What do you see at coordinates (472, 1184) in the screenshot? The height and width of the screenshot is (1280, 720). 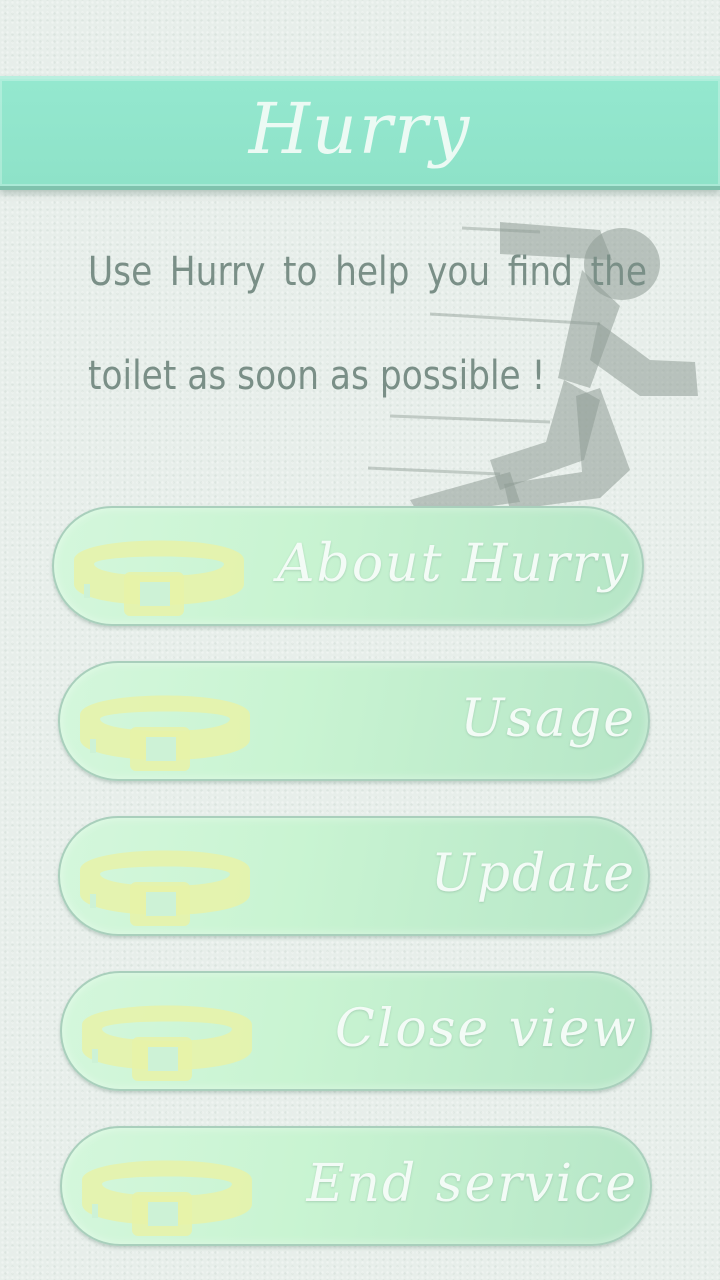 I see `end-service-label: End service` at bounding box center [472, 1184].